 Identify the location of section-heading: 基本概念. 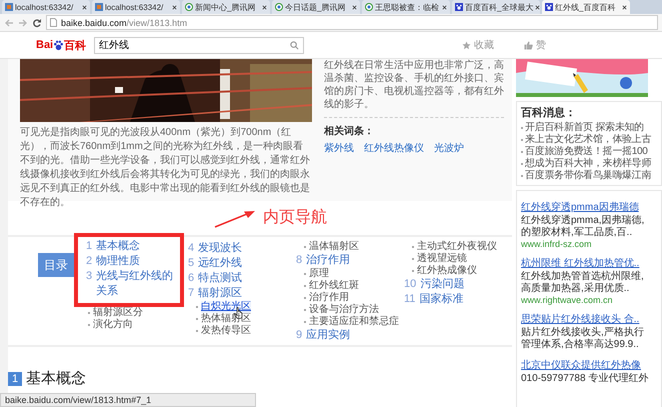
(56, 378).